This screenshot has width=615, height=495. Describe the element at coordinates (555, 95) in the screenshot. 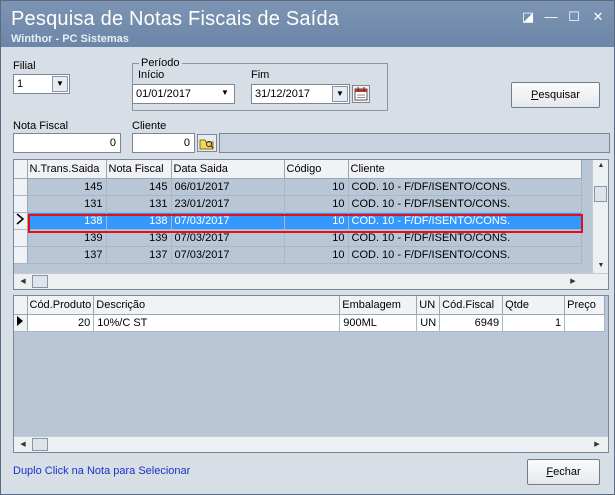

I see `pesquisar-button: Pesquisar` at that location.